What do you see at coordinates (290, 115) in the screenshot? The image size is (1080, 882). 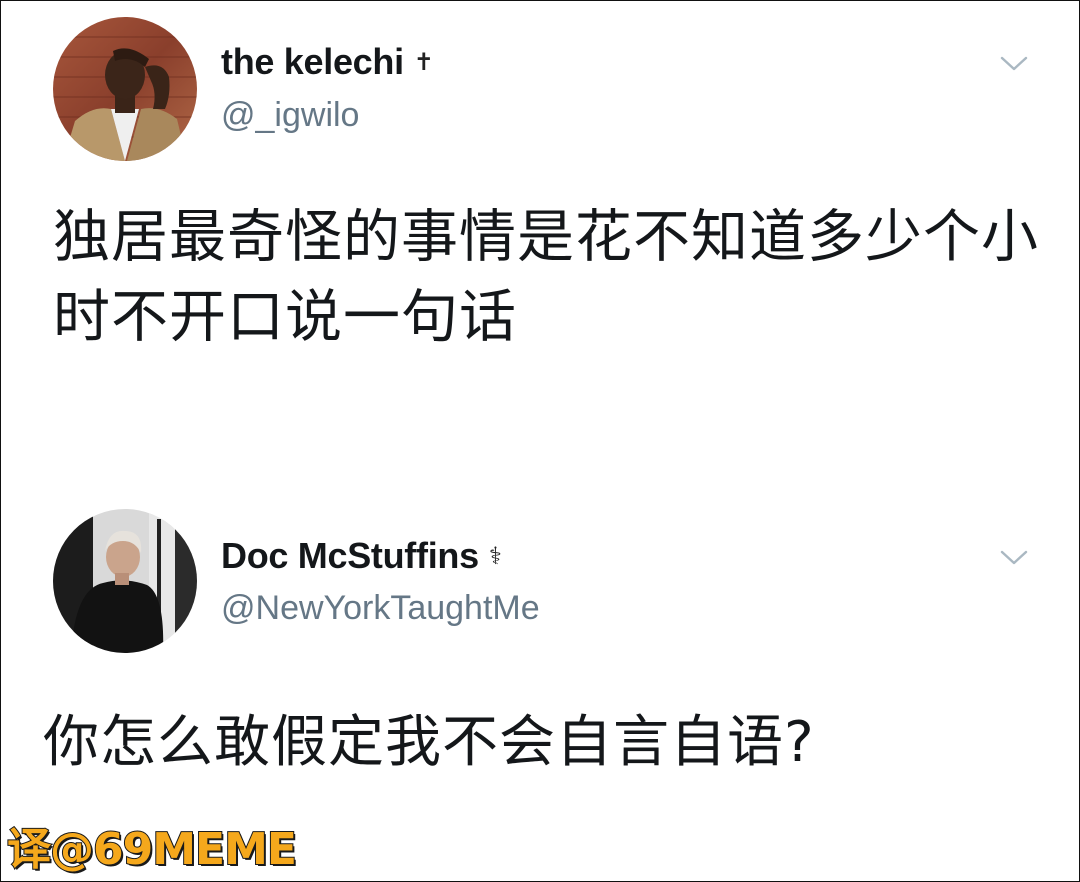 I see `user-handle: @_igwilo` at bounding box center [290, 115].